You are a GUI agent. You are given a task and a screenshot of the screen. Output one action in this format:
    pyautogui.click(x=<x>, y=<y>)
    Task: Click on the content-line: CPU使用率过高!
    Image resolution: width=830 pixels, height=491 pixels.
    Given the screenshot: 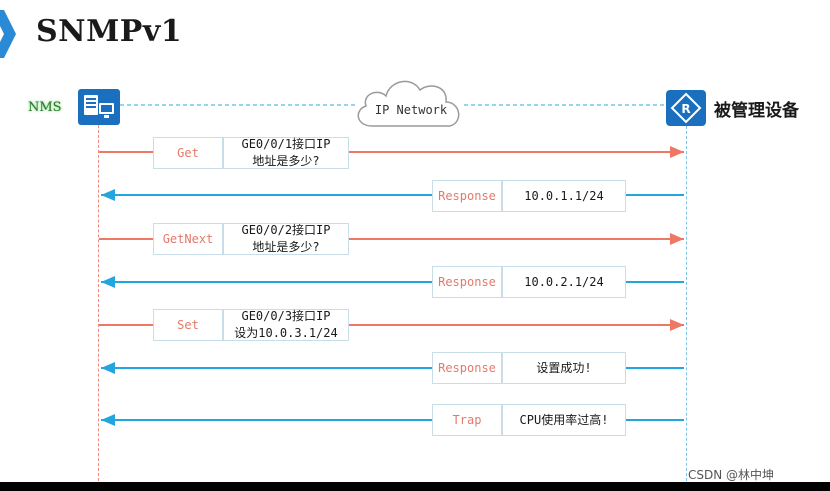 What is the action you would take?
    pyautogui.click(x=564, y=419)
    